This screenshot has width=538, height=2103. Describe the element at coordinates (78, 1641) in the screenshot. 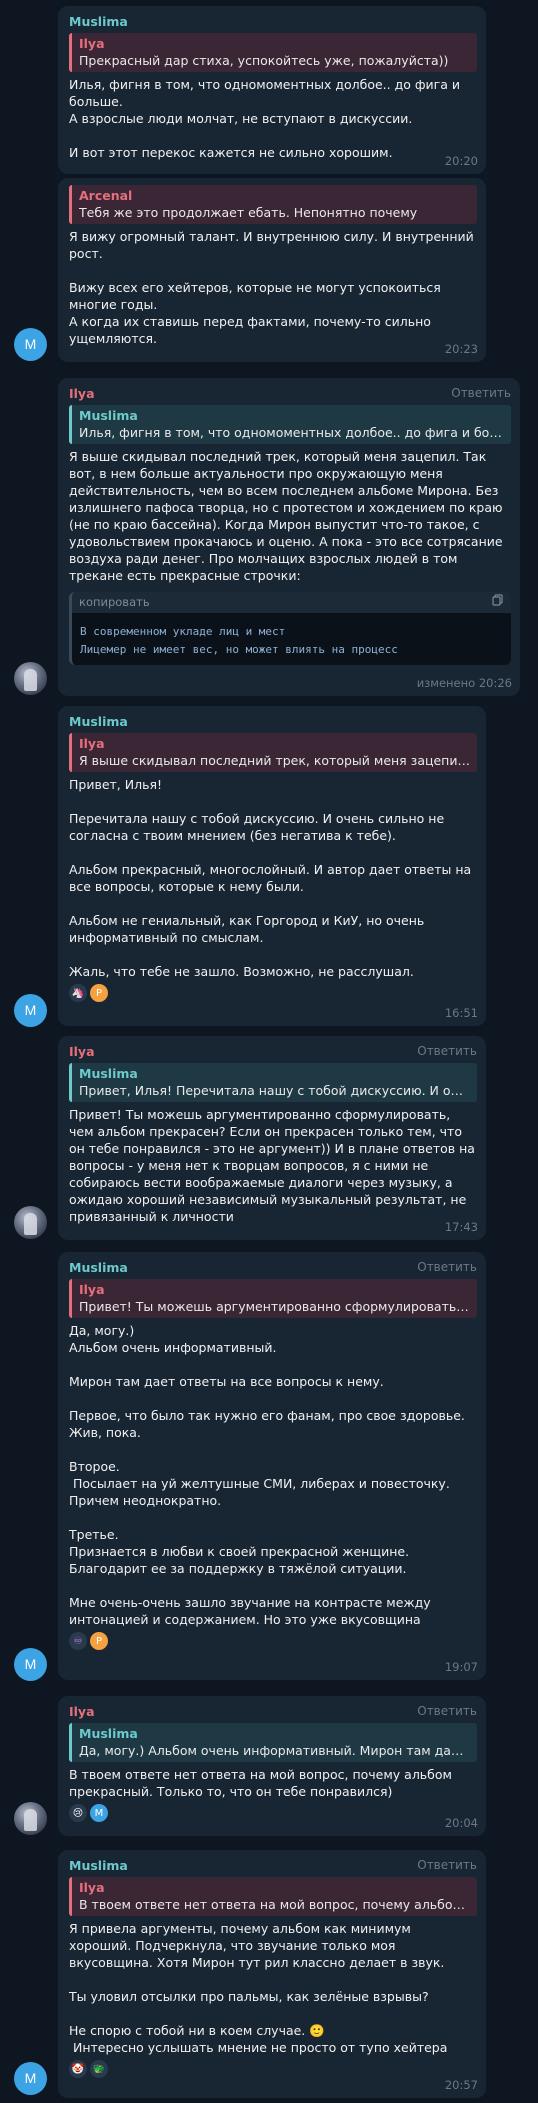

I see `reaction-infinity: ♾` at that location.